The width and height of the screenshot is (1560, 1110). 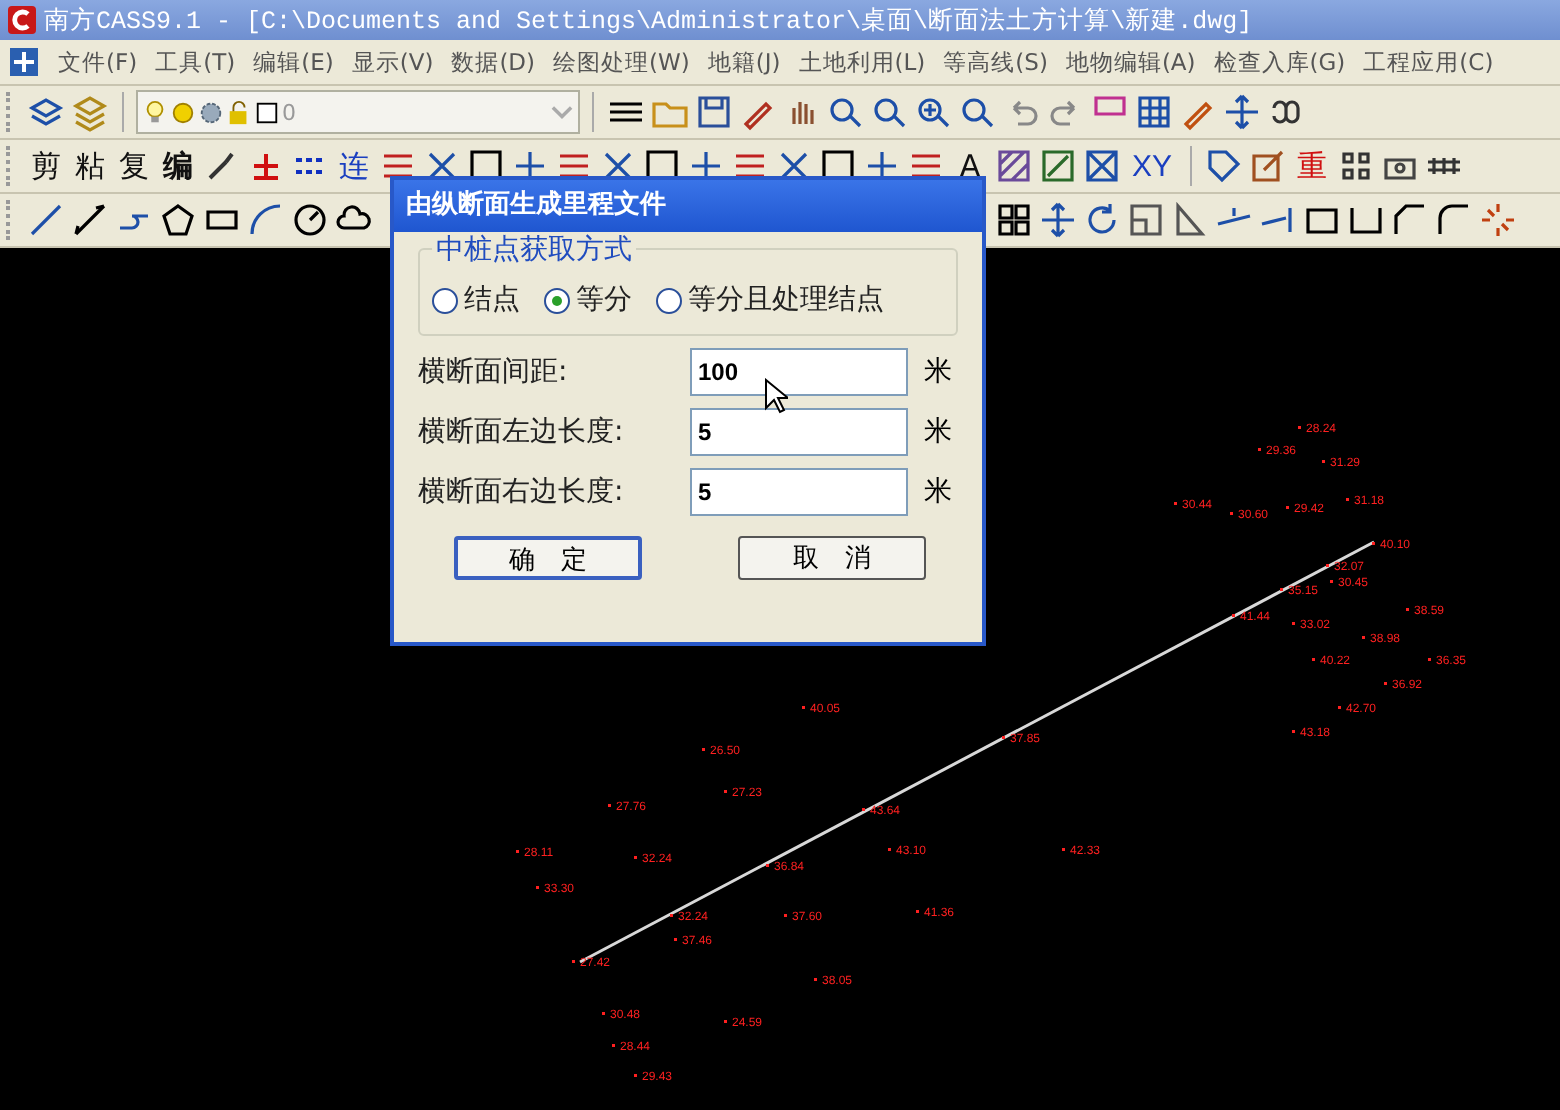 What do you see at coordinates (1356, 166) in the screenshot?
I see `nodes-icon` at bounding box center [1356, 166].